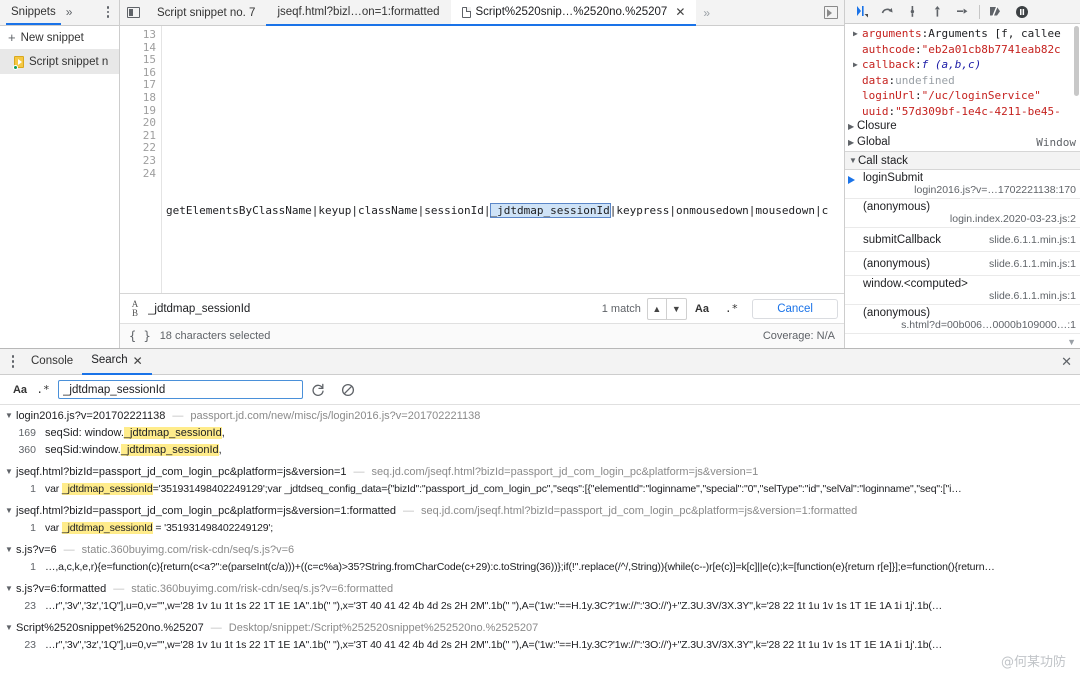  What do you see at coordinates (59, 62) in the screenshot?
I see `list-item: Script snippet n` at bounding box center [59, 62].